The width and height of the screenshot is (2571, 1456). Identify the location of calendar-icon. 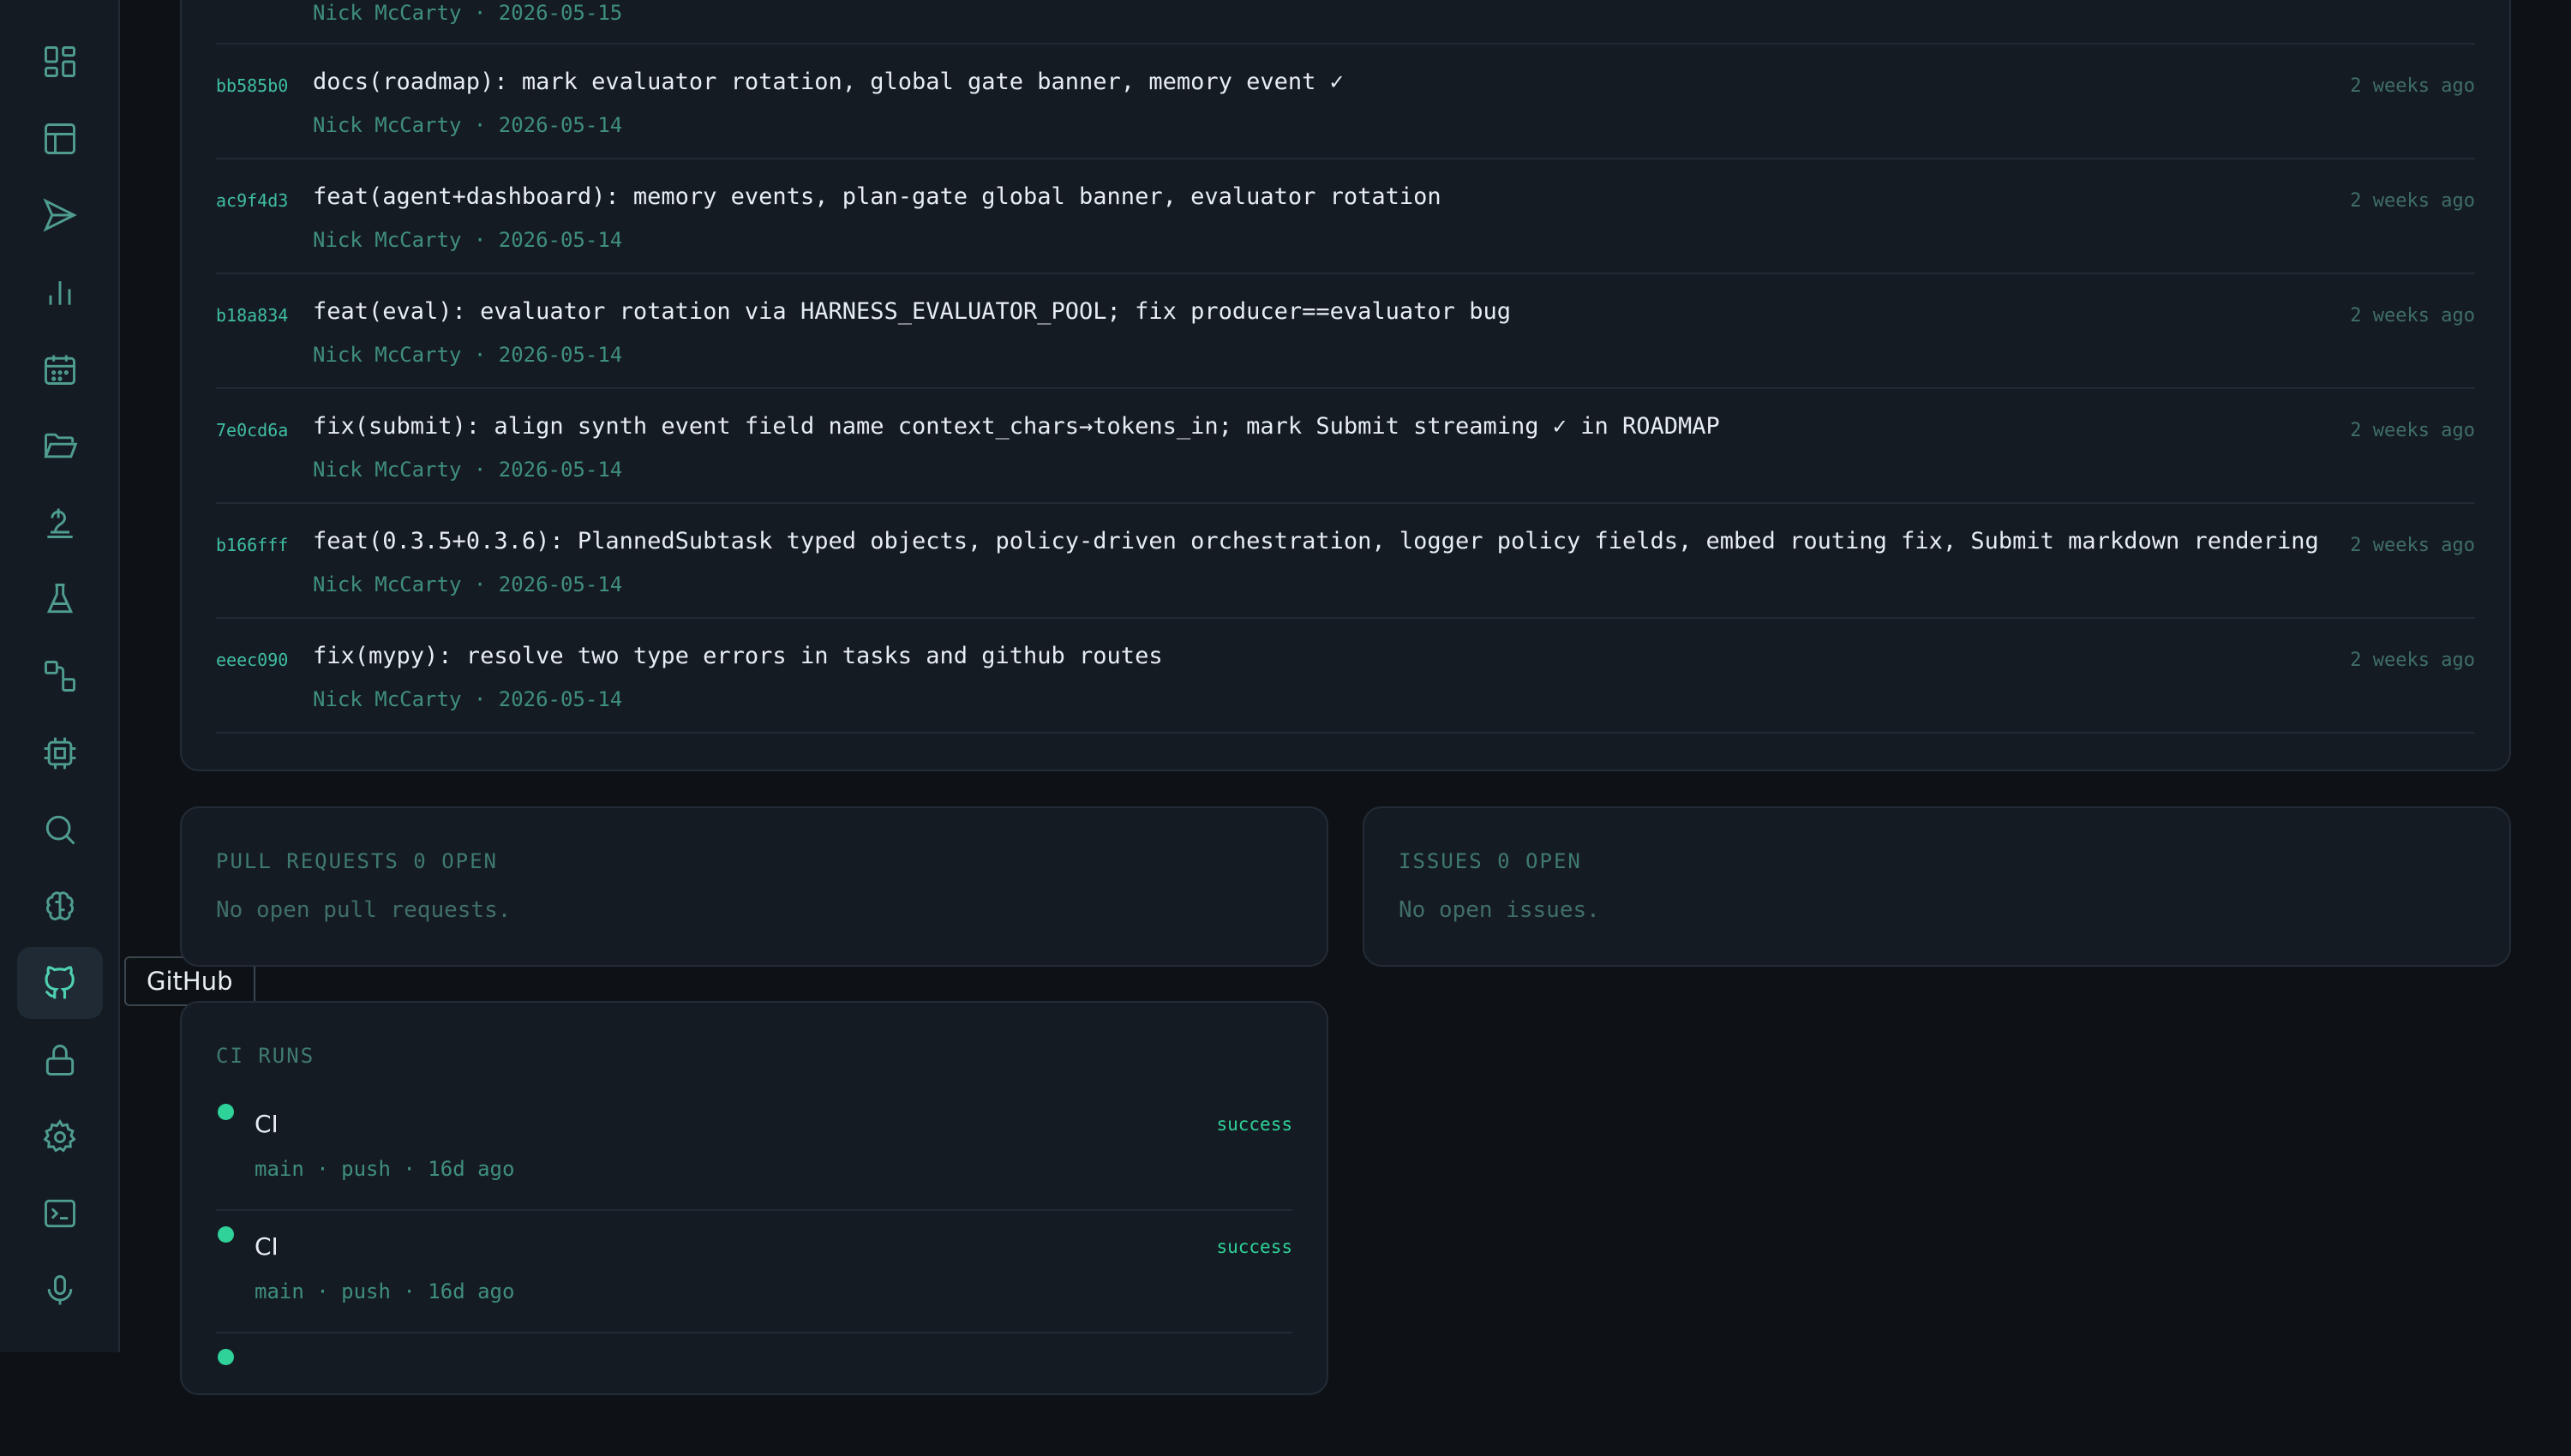
(60, 370).